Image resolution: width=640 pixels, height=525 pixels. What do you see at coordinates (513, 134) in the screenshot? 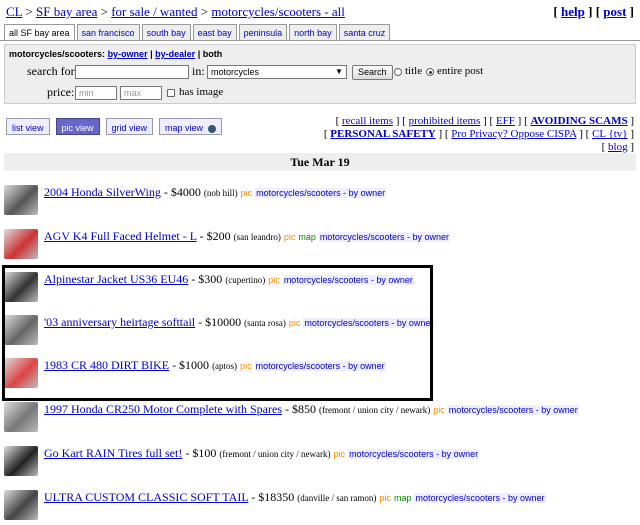
I see `oppose-cispa-link: Pro Privacy? Oppose CISPA` at bounding box center [513, 134].